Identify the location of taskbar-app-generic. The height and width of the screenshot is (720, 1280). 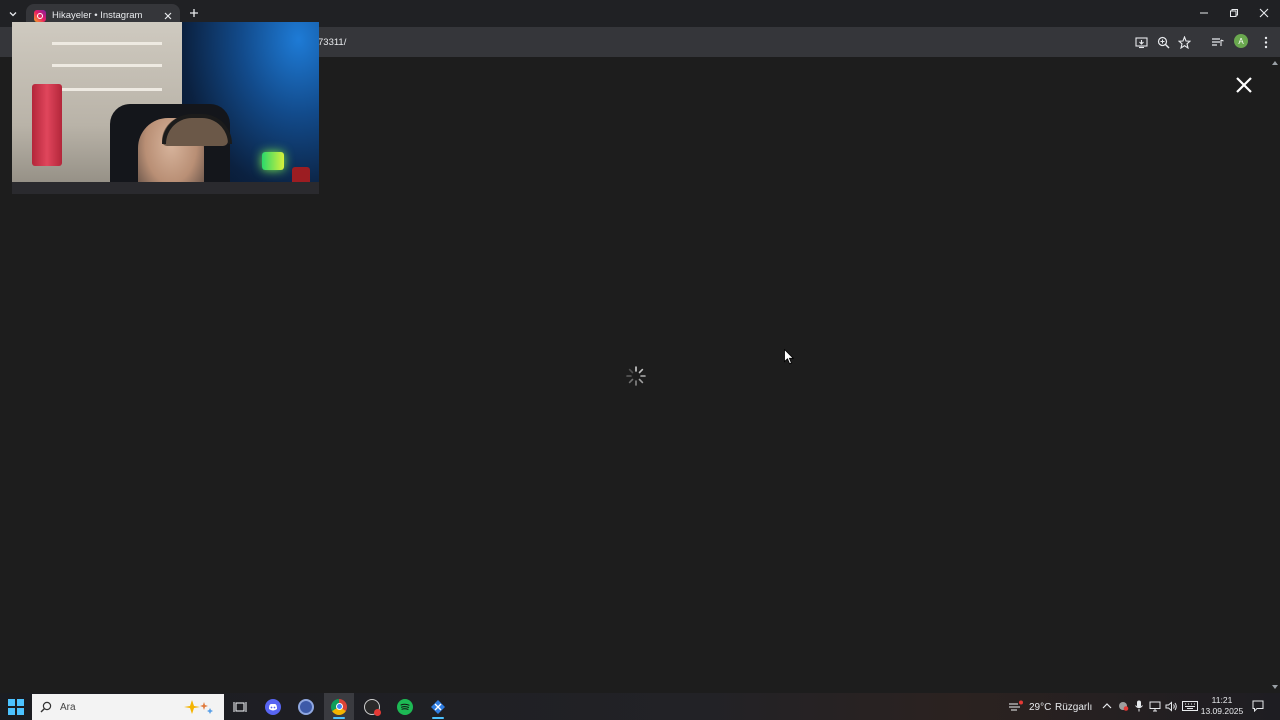
(306, 706).